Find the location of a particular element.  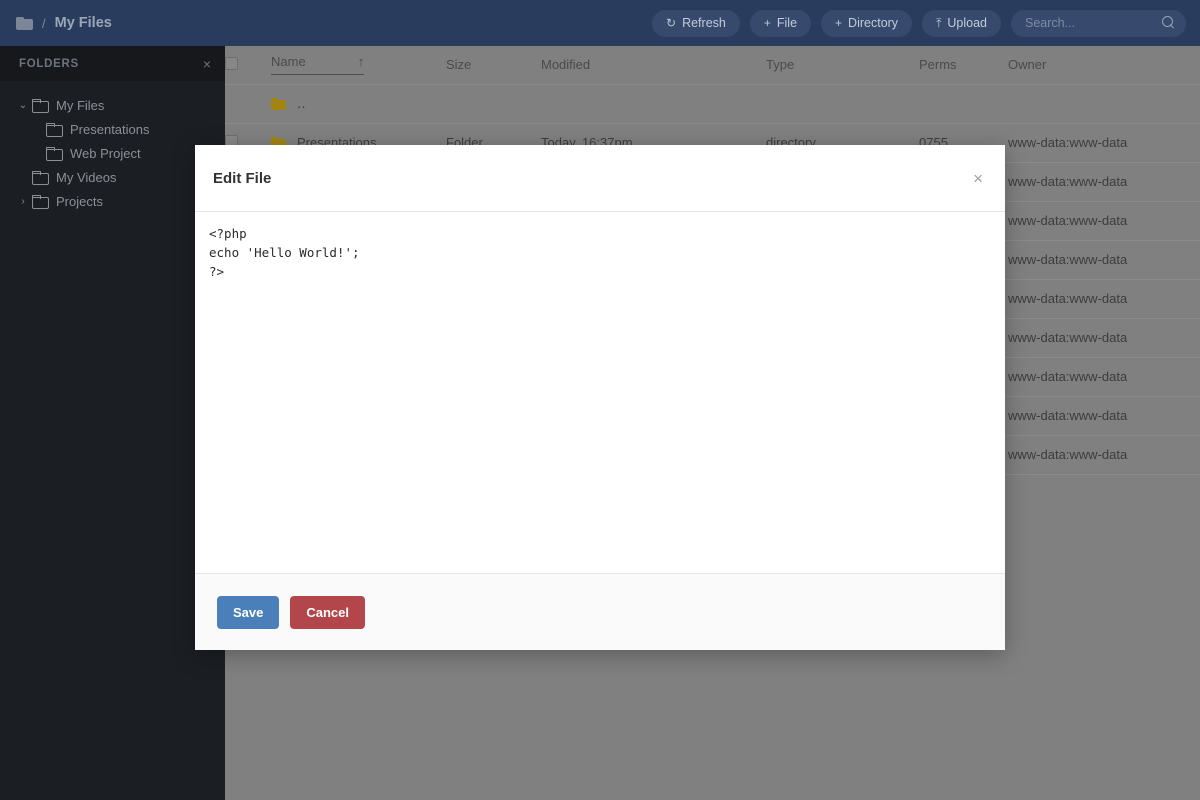

select-all-checkbox is located at coordinates (231, 63).